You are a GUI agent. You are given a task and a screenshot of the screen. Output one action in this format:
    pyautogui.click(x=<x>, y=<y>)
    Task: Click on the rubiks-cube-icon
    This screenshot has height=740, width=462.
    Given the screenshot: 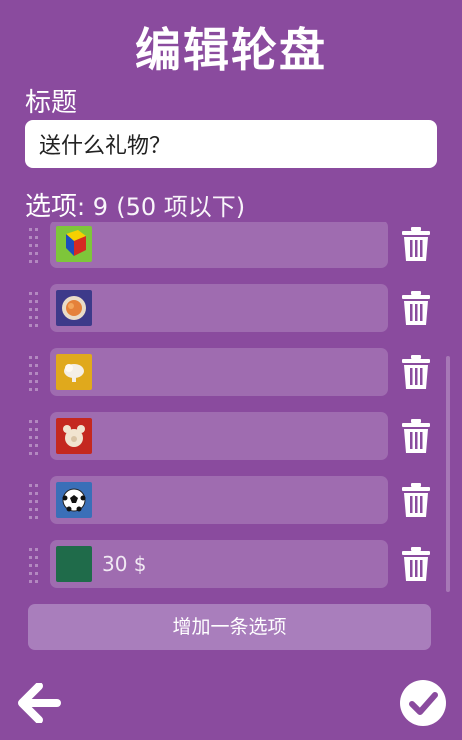 What is the action you would take?
    pyautogui.click(x=74, y=244)
    